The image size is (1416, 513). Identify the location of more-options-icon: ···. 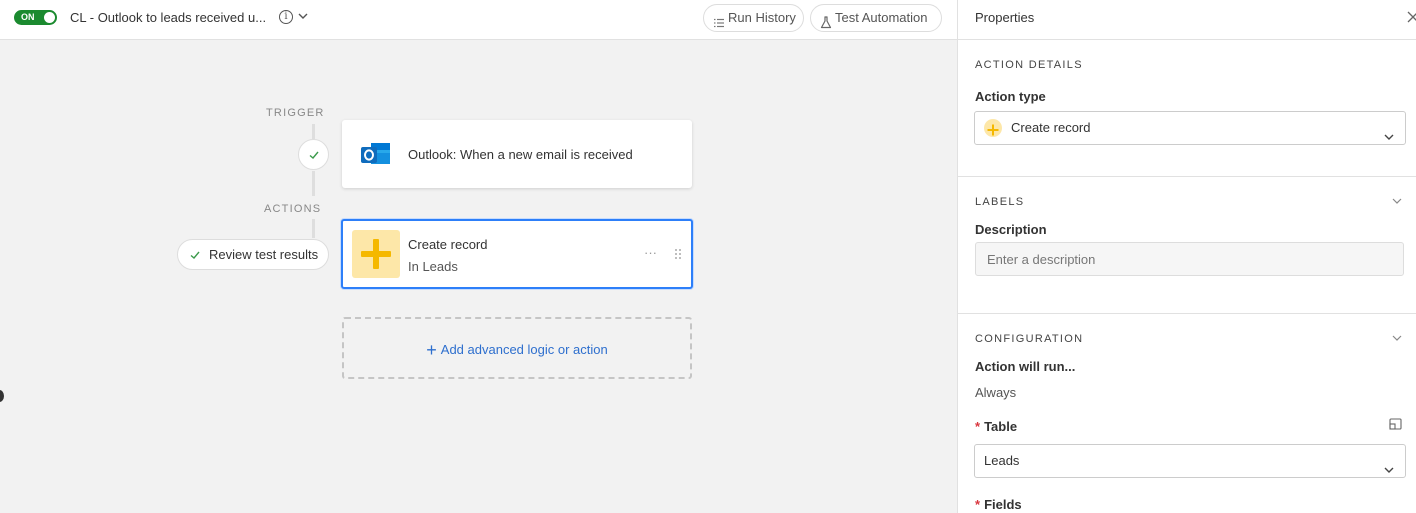
(650, 252).